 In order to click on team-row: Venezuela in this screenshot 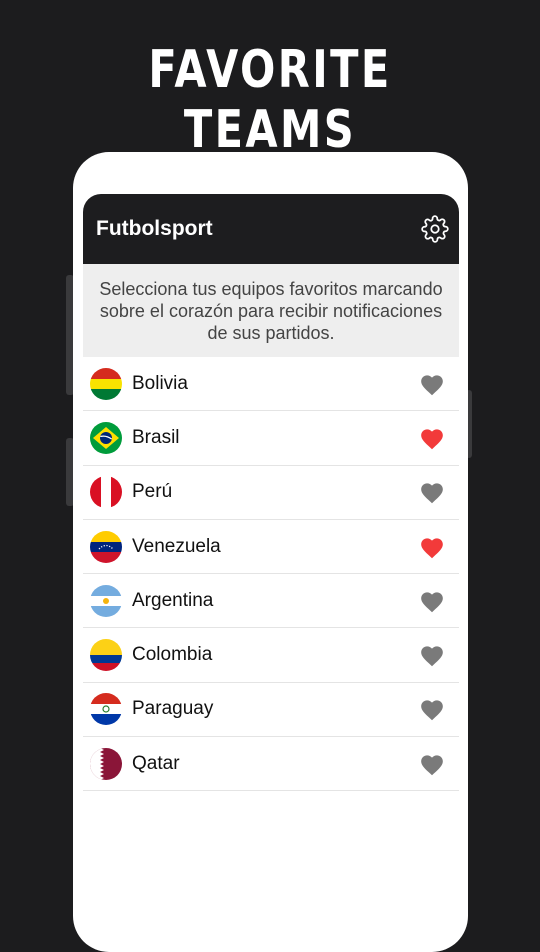, I will do `click(271, 547)`.